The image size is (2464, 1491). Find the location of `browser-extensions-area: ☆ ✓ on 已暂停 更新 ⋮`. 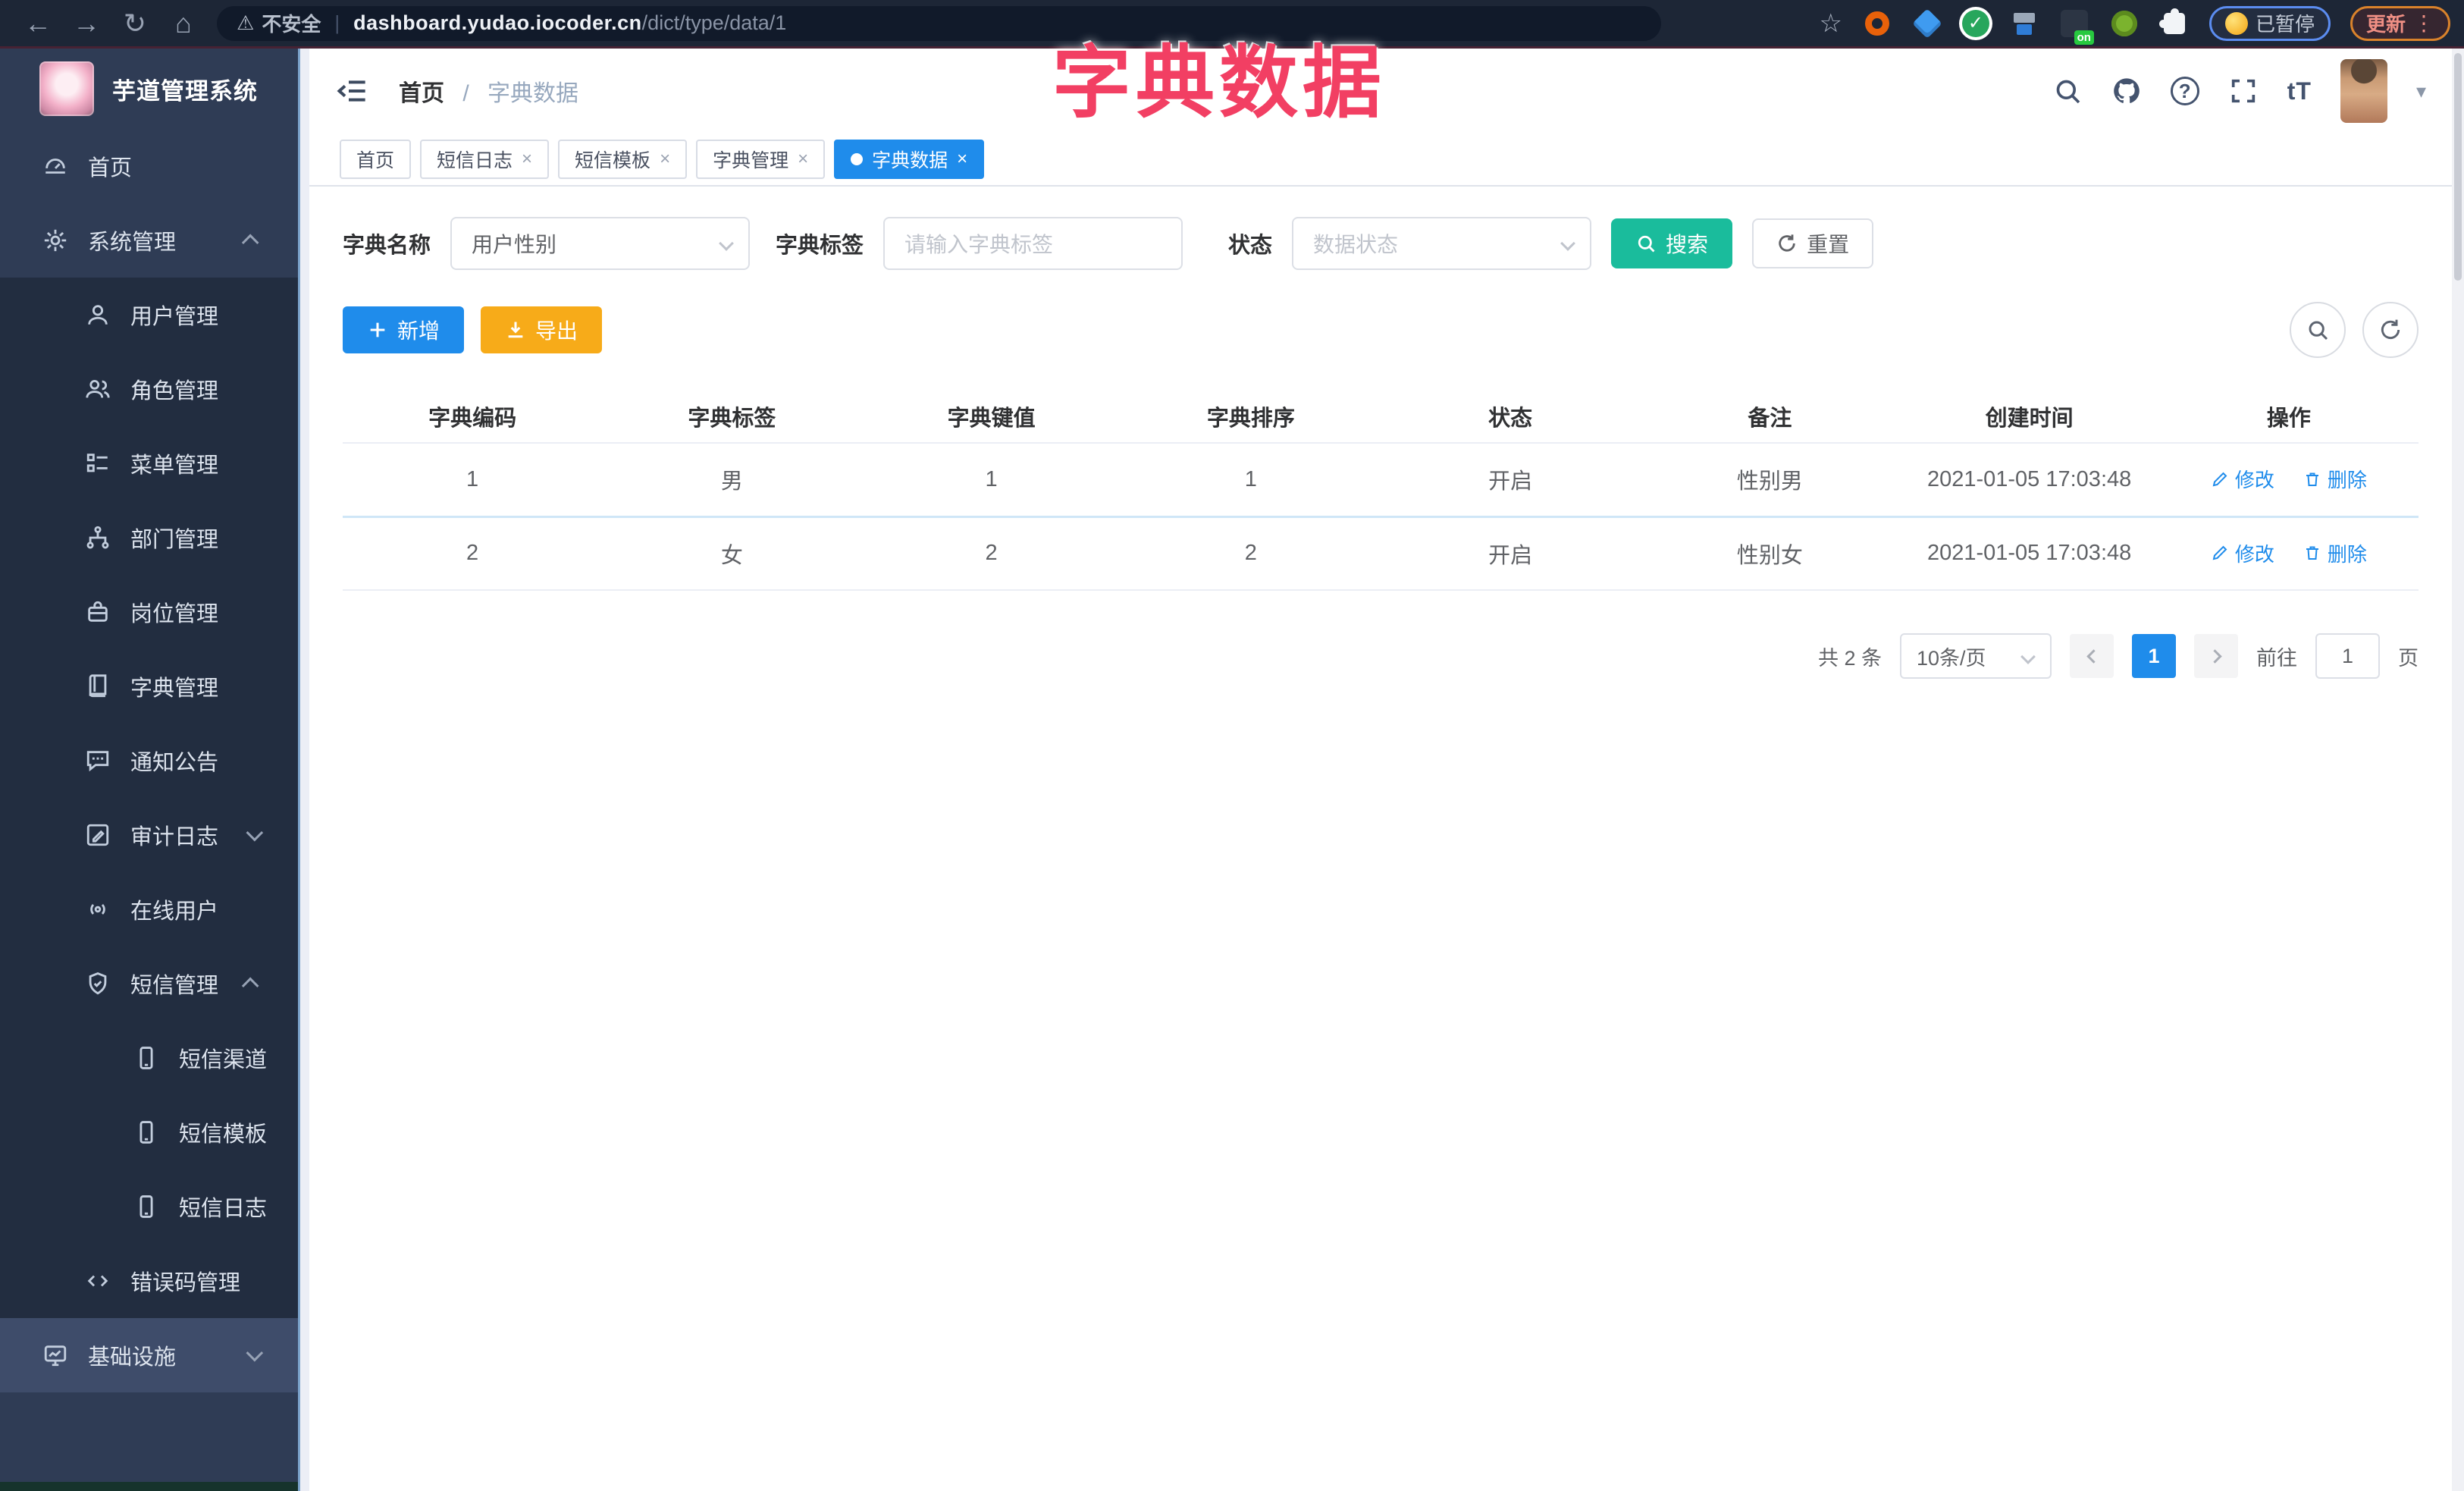

browser-extensions-area: ☆ ✓ on 已暂停 更新 ⋮ is located at coordinates (2134, 25).